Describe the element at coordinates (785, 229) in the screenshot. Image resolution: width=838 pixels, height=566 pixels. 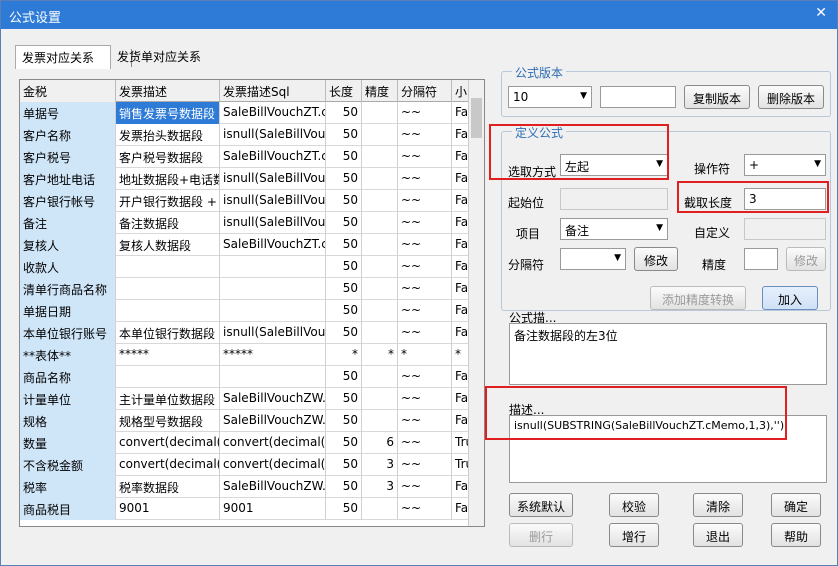
I see `custom-input` at that location.